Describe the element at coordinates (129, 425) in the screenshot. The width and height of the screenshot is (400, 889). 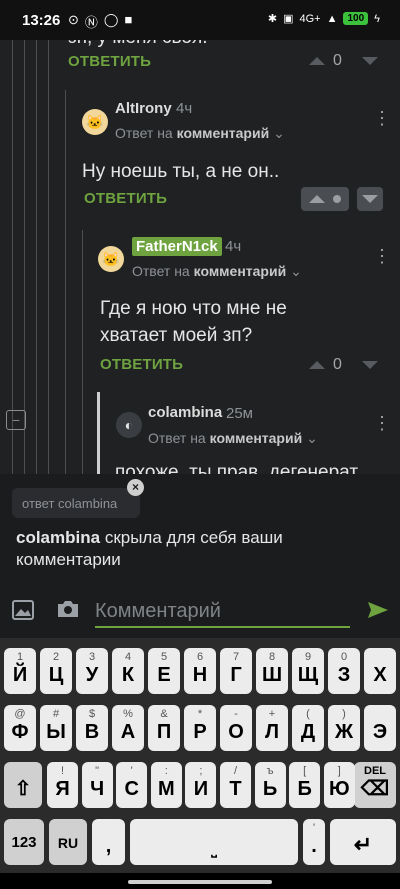
I see `avatar: ◐` at that location.